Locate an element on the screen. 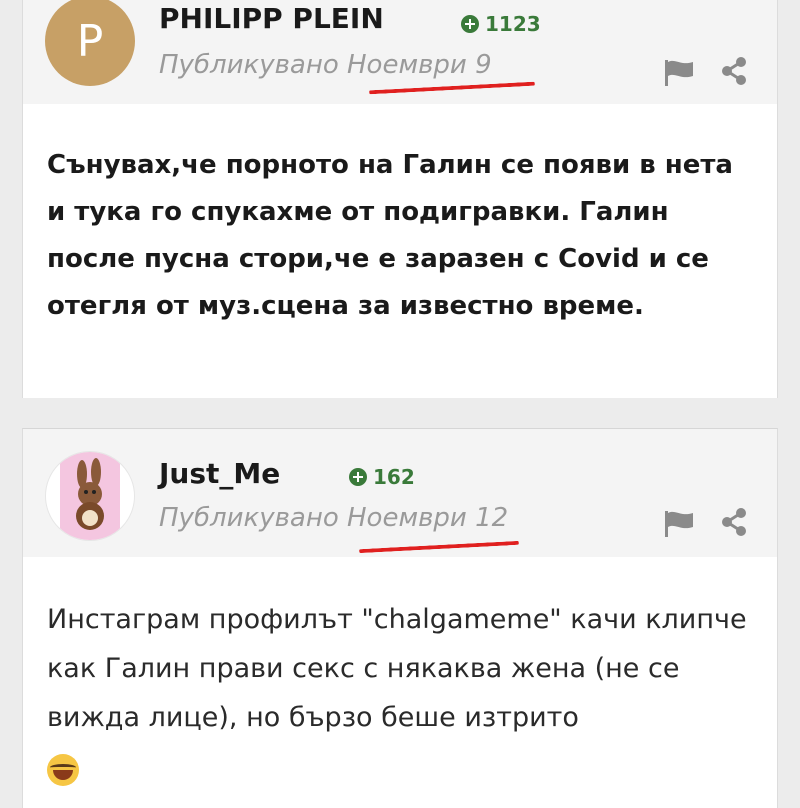 This screenshot has height=808, width=800. reputation-badge: 162 is located at coordinates (382, 477).